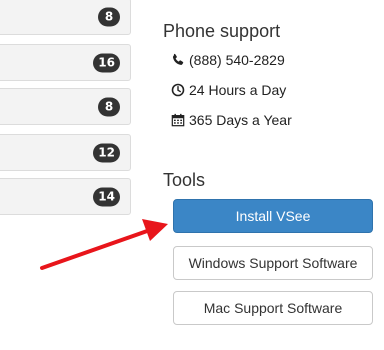 Image resolution: width=384 pixels, height=350 pixels. Describe the element at coordinates (178, 60) in the screenshot. I see `phone-icon` at that location.